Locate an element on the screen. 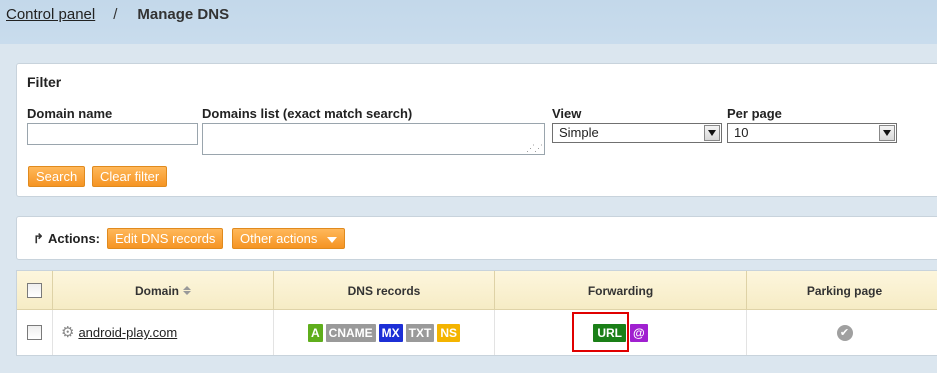 This screenshot has height=373, width=937. dns-tag-cname: CNAME is located at coordinates (350, 332).